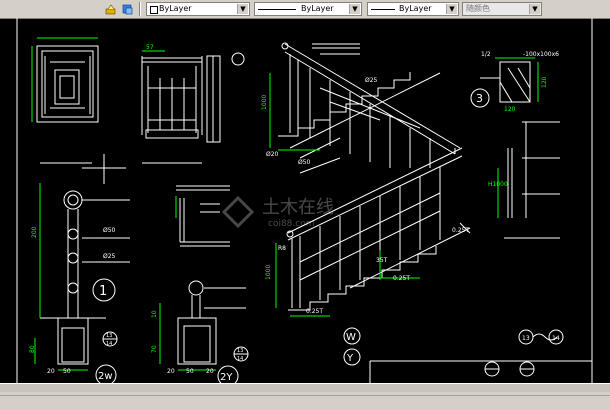 The image size is (610, 410). I want to click on ref-14: 14, so click(109, 344).